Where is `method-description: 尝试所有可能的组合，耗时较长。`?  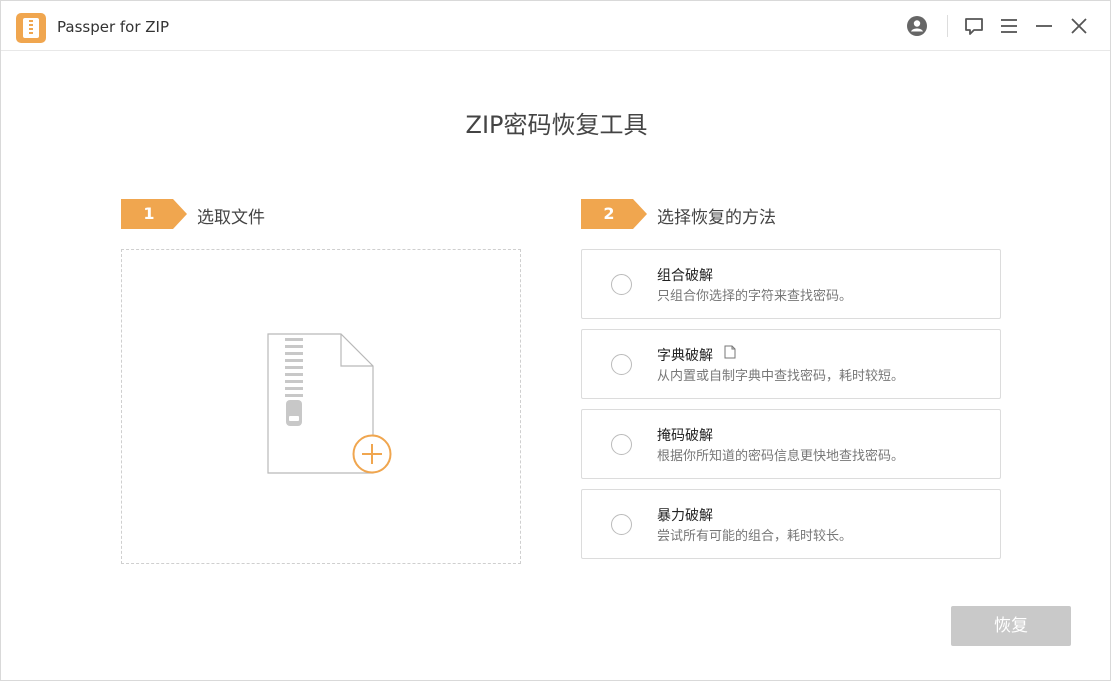 method-description: 尝试所有可能的组合，耗时较长。 is located at coordinates (755, 536).